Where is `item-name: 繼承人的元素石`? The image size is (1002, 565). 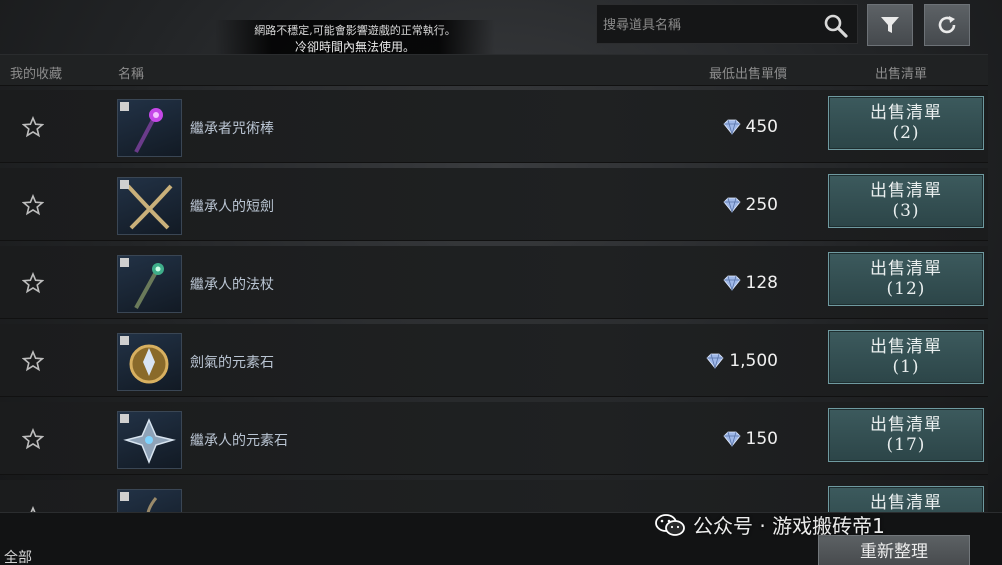
item-name: 繼承人的元素石 is located at coordinates (239, 441).